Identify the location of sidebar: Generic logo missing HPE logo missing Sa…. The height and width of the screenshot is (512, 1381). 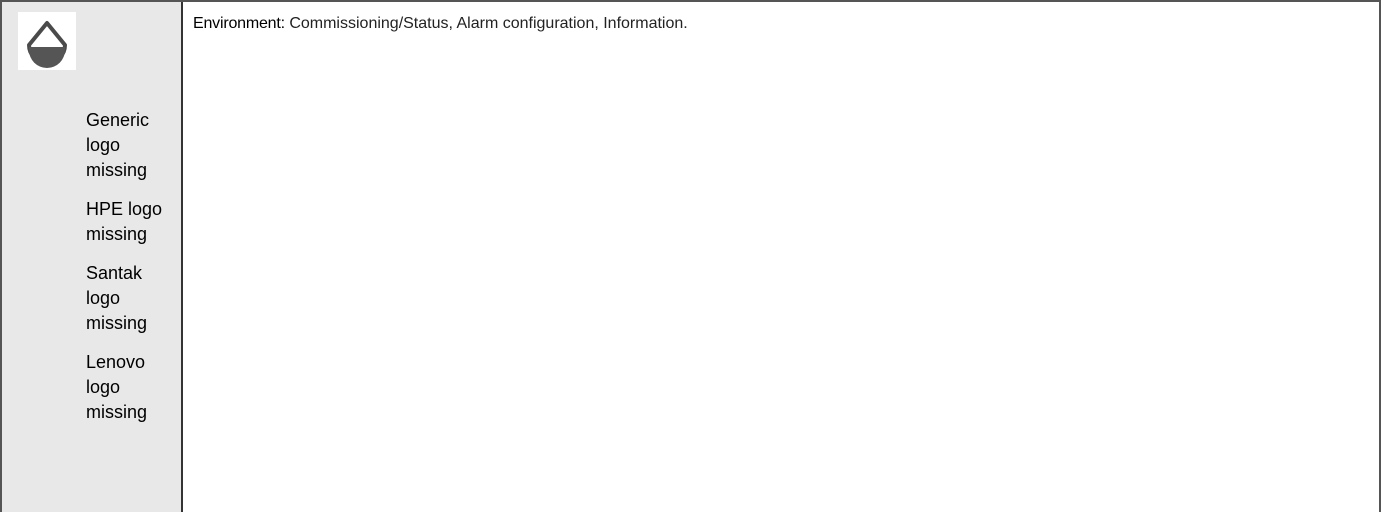
(92, 257).